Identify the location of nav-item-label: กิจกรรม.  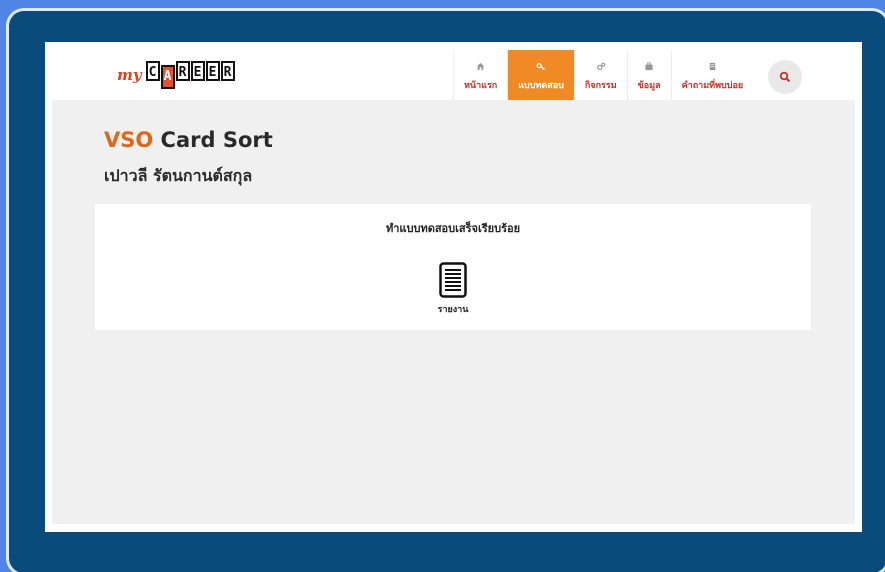
(600, 86).